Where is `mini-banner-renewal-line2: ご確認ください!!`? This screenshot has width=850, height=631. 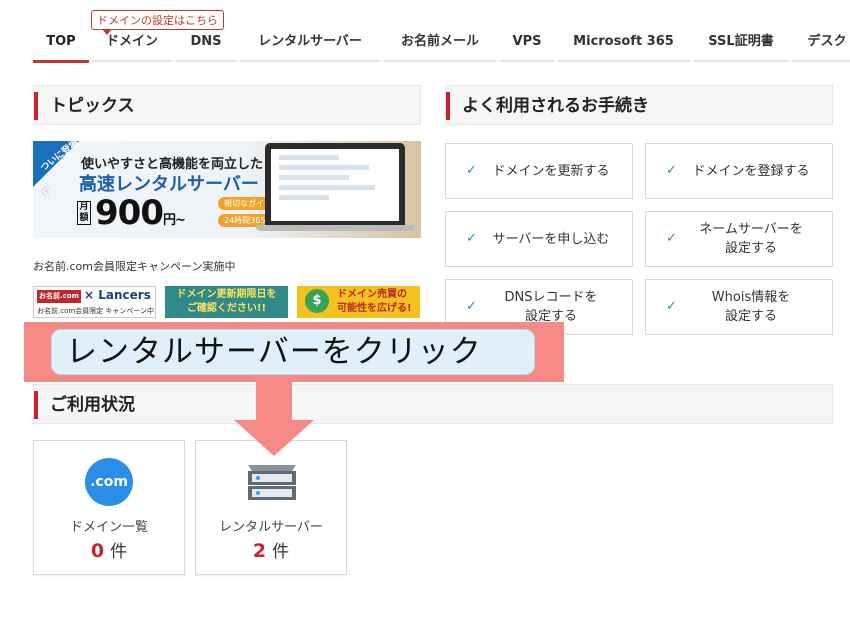
mini-banner-renewal-line2: ご確認ください!! is located at coordinates (226, 308).